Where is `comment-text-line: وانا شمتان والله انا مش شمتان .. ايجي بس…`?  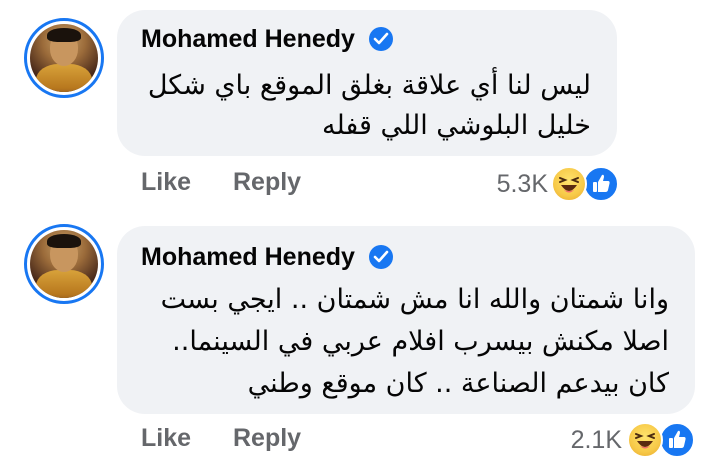 comment-text-line: وانا شمتان والله انا مش شمتان .. ايجي بس… is located at coordinates (414, 299).